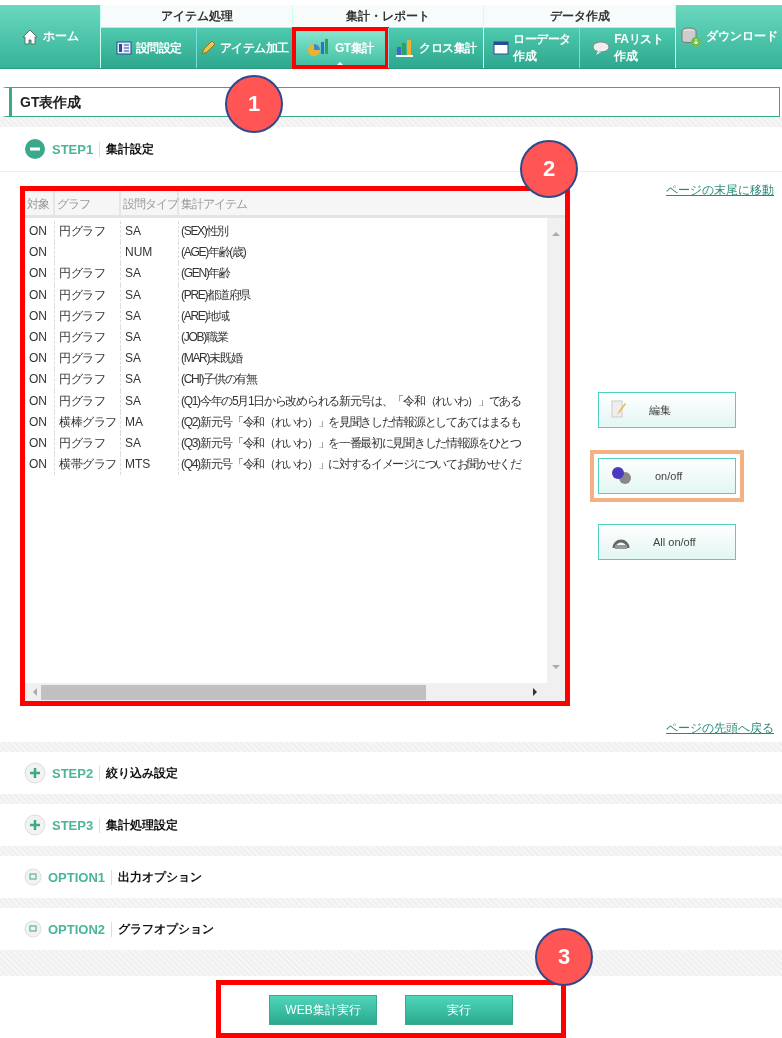  What do you see at coordinates (667, 476) in the screenshot?
I see `side-button: on/off` at bounding box center [667, 476].